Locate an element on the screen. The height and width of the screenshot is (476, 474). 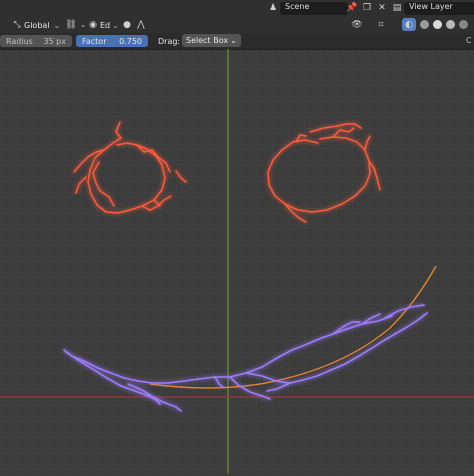
visibility-icon: 👁 is located at coordinates (357, 24).